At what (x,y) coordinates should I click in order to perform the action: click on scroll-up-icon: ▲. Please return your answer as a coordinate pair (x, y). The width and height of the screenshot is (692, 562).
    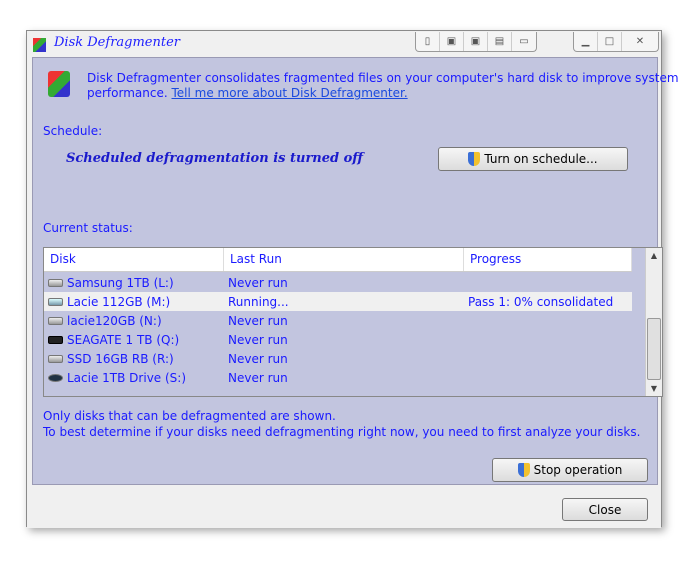
    Looking at the image, I should click on (654, 255).